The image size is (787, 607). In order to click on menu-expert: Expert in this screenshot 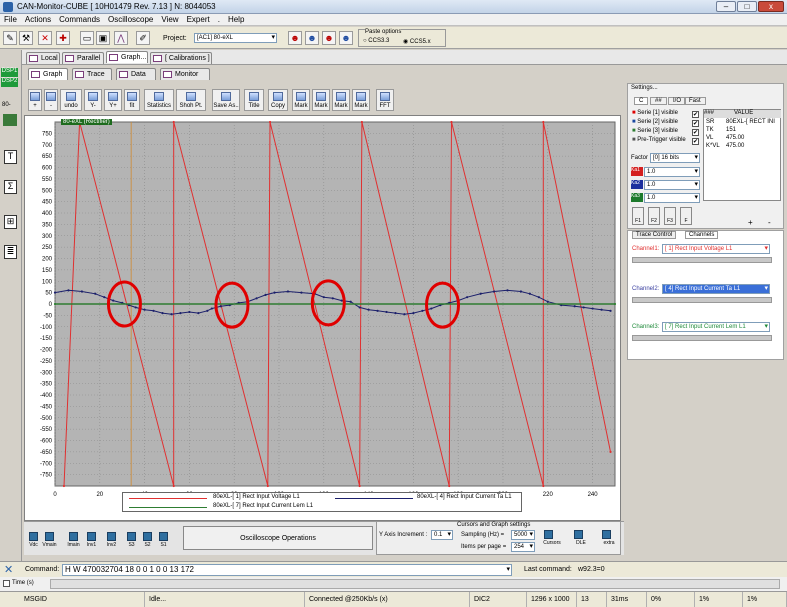, I will do `click(198, 19)`.